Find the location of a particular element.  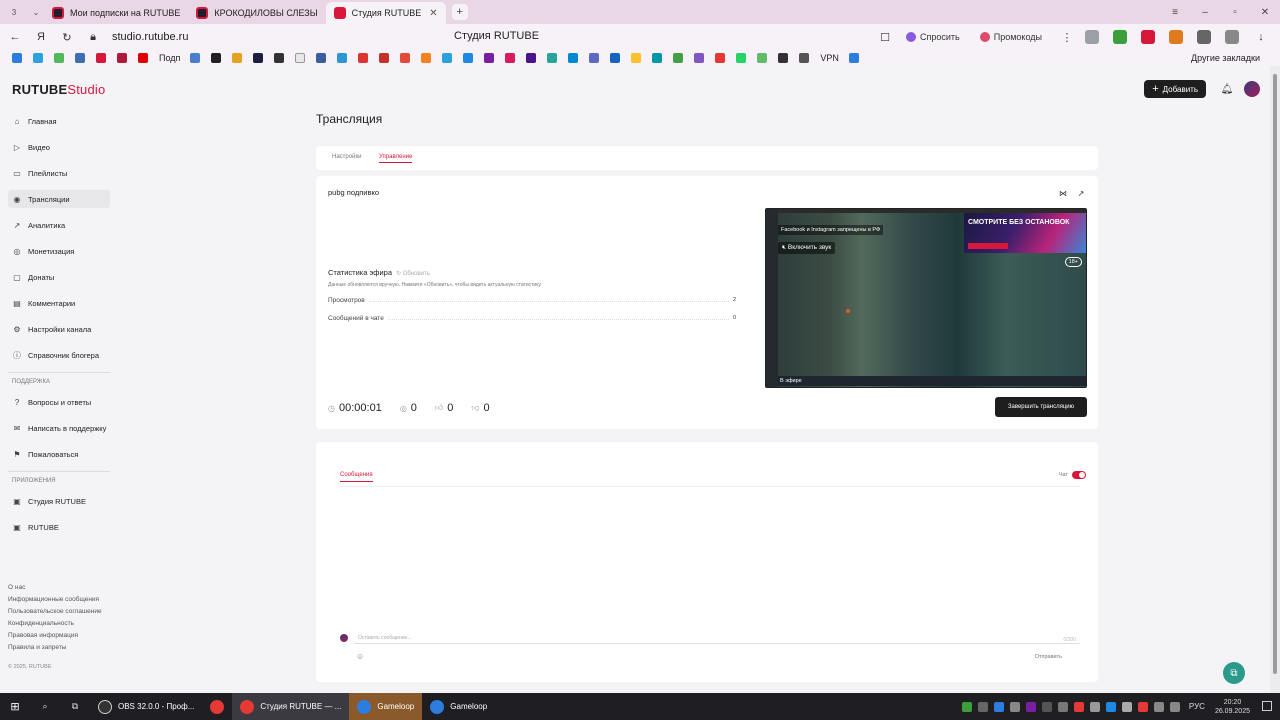

bookmark-9-icon is located at coordinates (300, 58).